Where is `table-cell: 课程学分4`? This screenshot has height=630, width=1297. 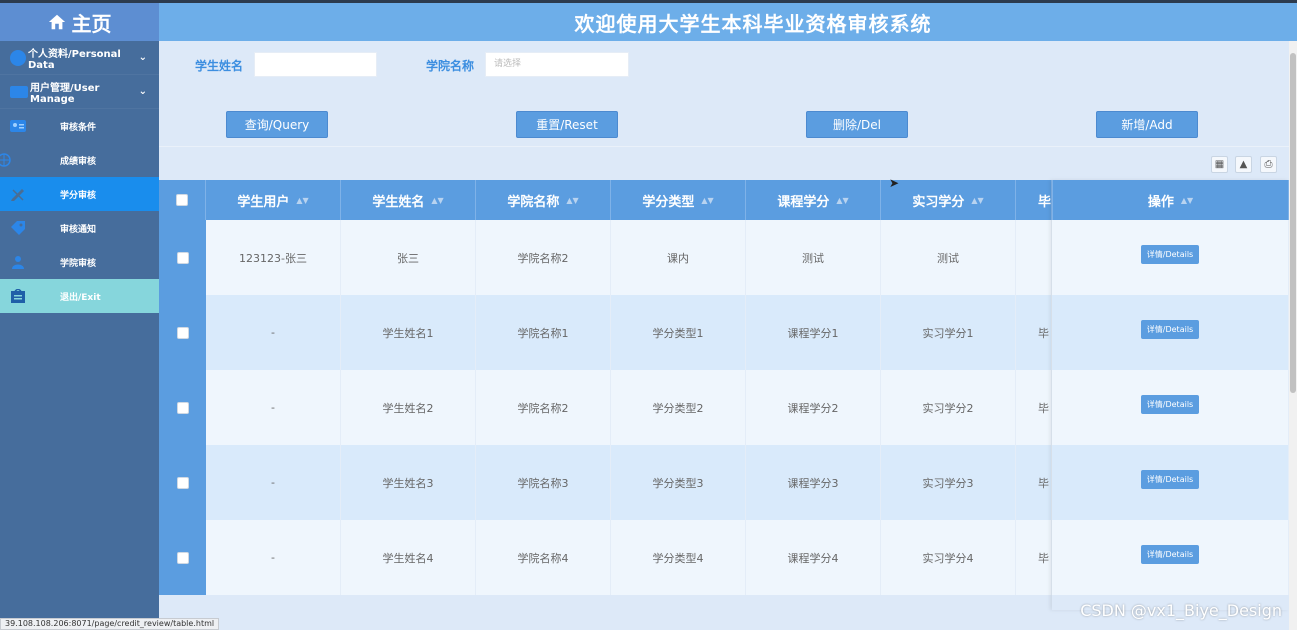
table-cell: 课程学分4 is located at coordinates (813, 557).